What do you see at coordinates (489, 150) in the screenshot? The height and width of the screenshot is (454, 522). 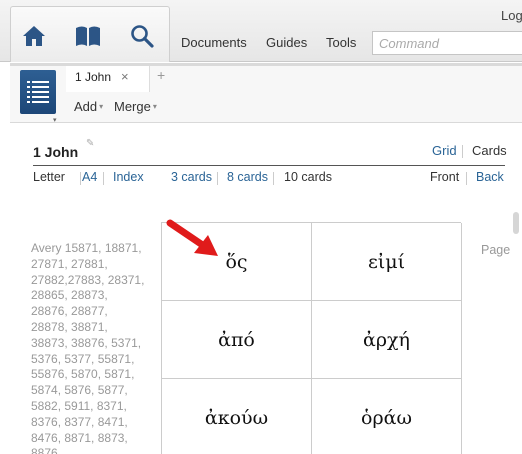 I see `cards-view-link: Cards` at bounding box center [489, 150].